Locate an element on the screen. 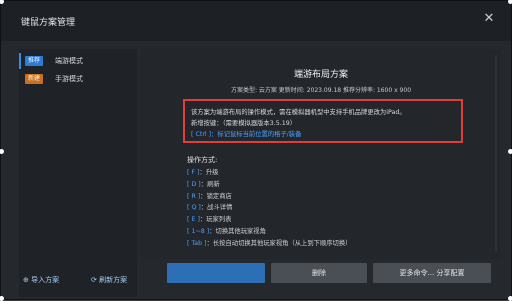 This screenshot has height=301, width=512. close-icon: ✕ is located at coordinates (489, 19).